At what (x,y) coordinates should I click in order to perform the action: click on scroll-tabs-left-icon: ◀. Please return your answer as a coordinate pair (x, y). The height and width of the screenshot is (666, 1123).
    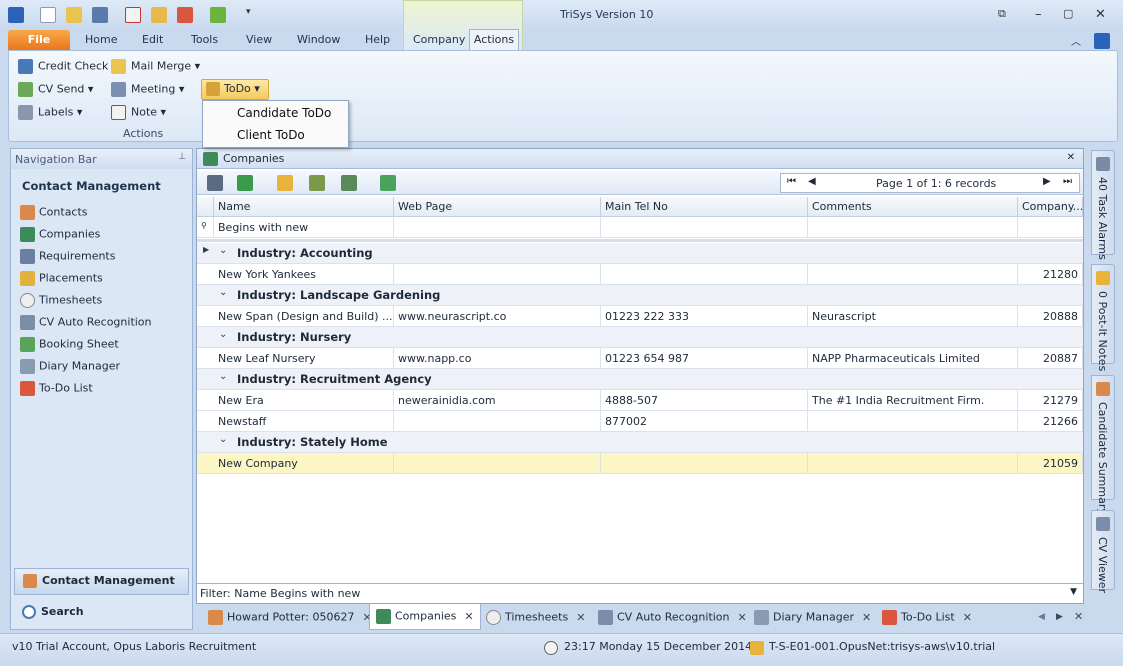
    Looking at the image, I should click on (1041, 617).